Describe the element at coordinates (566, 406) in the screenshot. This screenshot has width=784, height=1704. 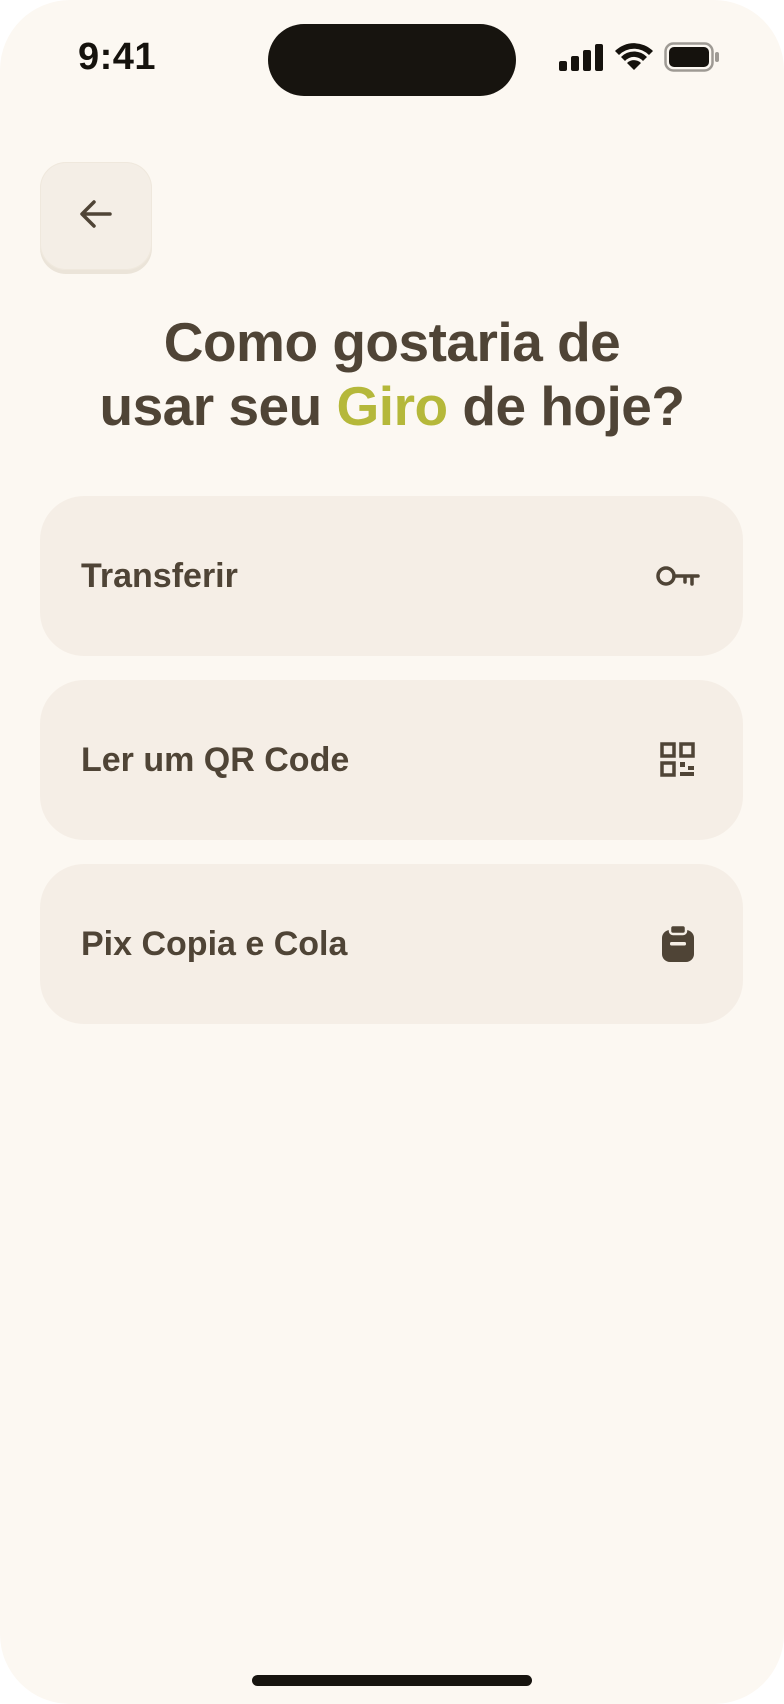
I see `page-title-text-after: de hoje?` at that location.